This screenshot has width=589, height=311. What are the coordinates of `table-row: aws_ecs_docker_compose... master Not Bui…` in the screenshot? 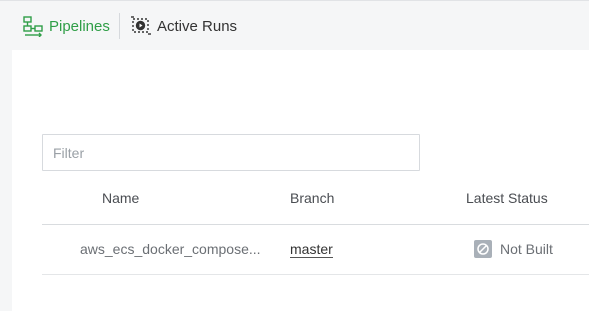 It's located at (315, 249).